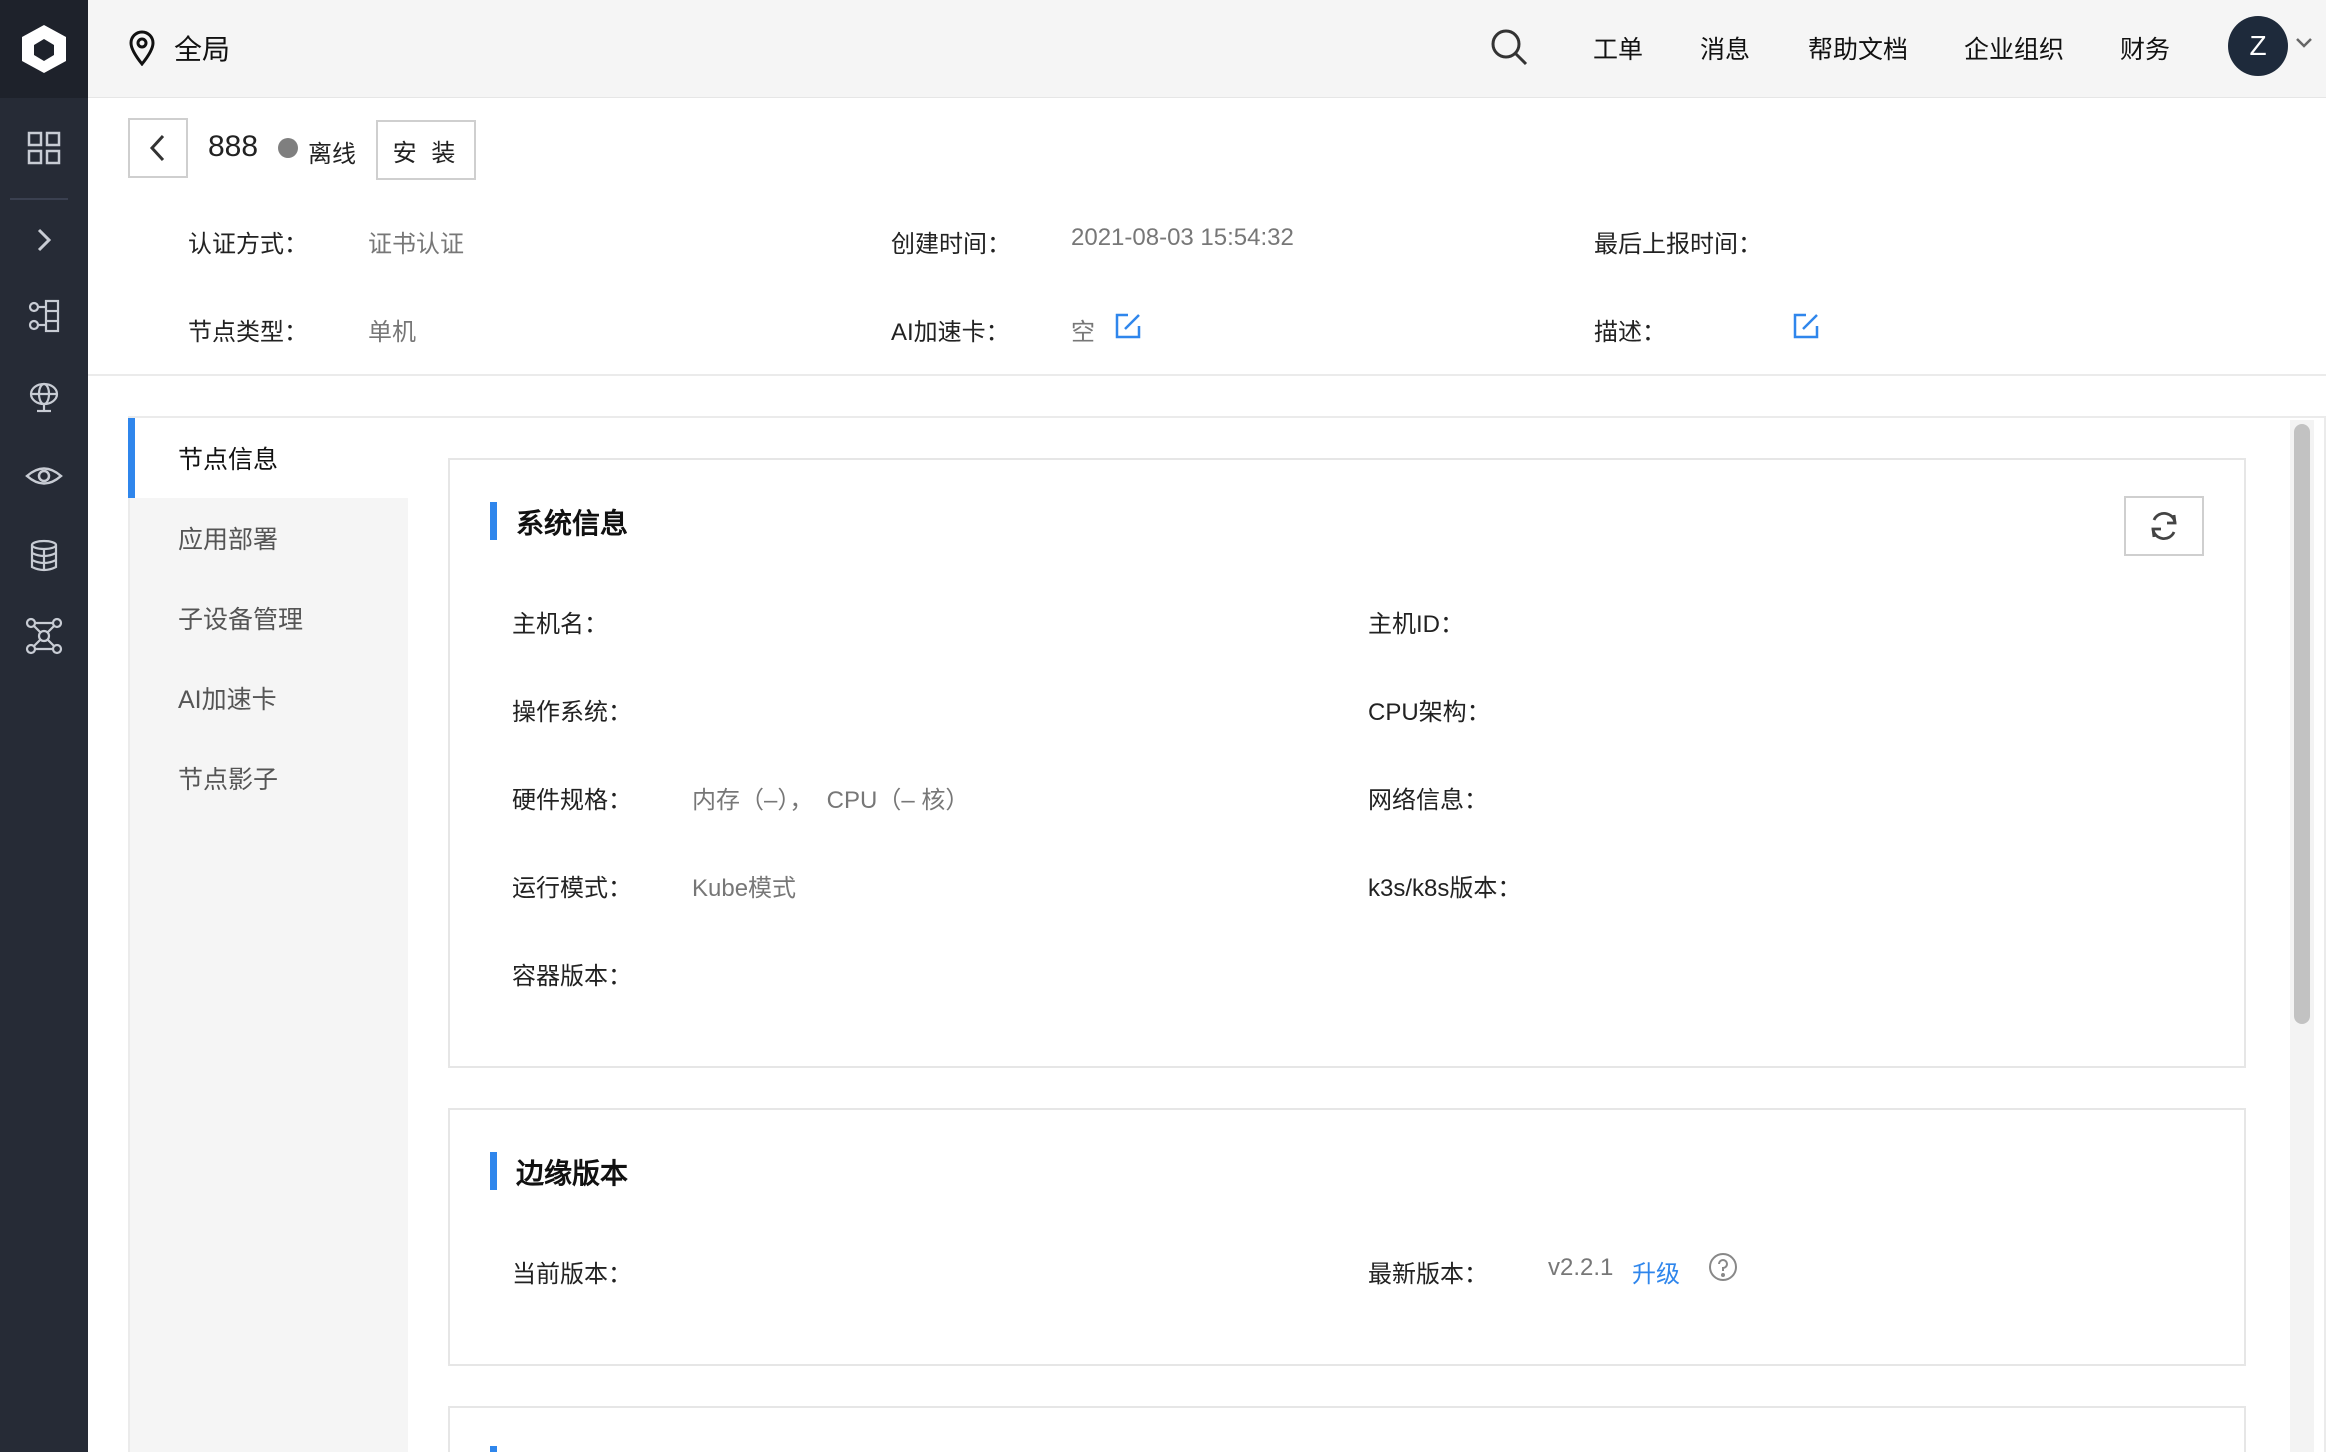 The image size is (2326, 1452). I want to click on auth-method-label: 认证方式：, so click(248, 244).